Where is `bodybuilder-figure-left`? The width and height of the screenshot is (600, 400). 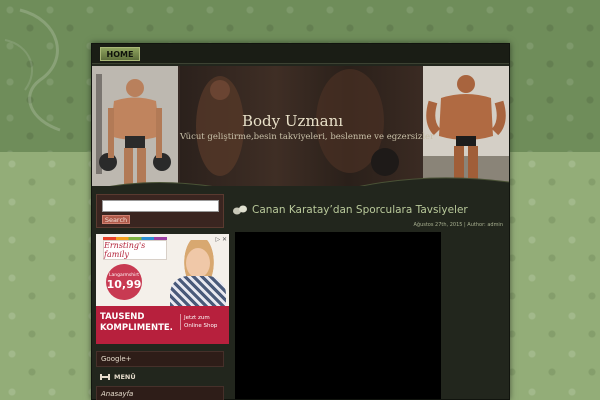
bodybuilder-figure-left is located at coordinates (135, 126).